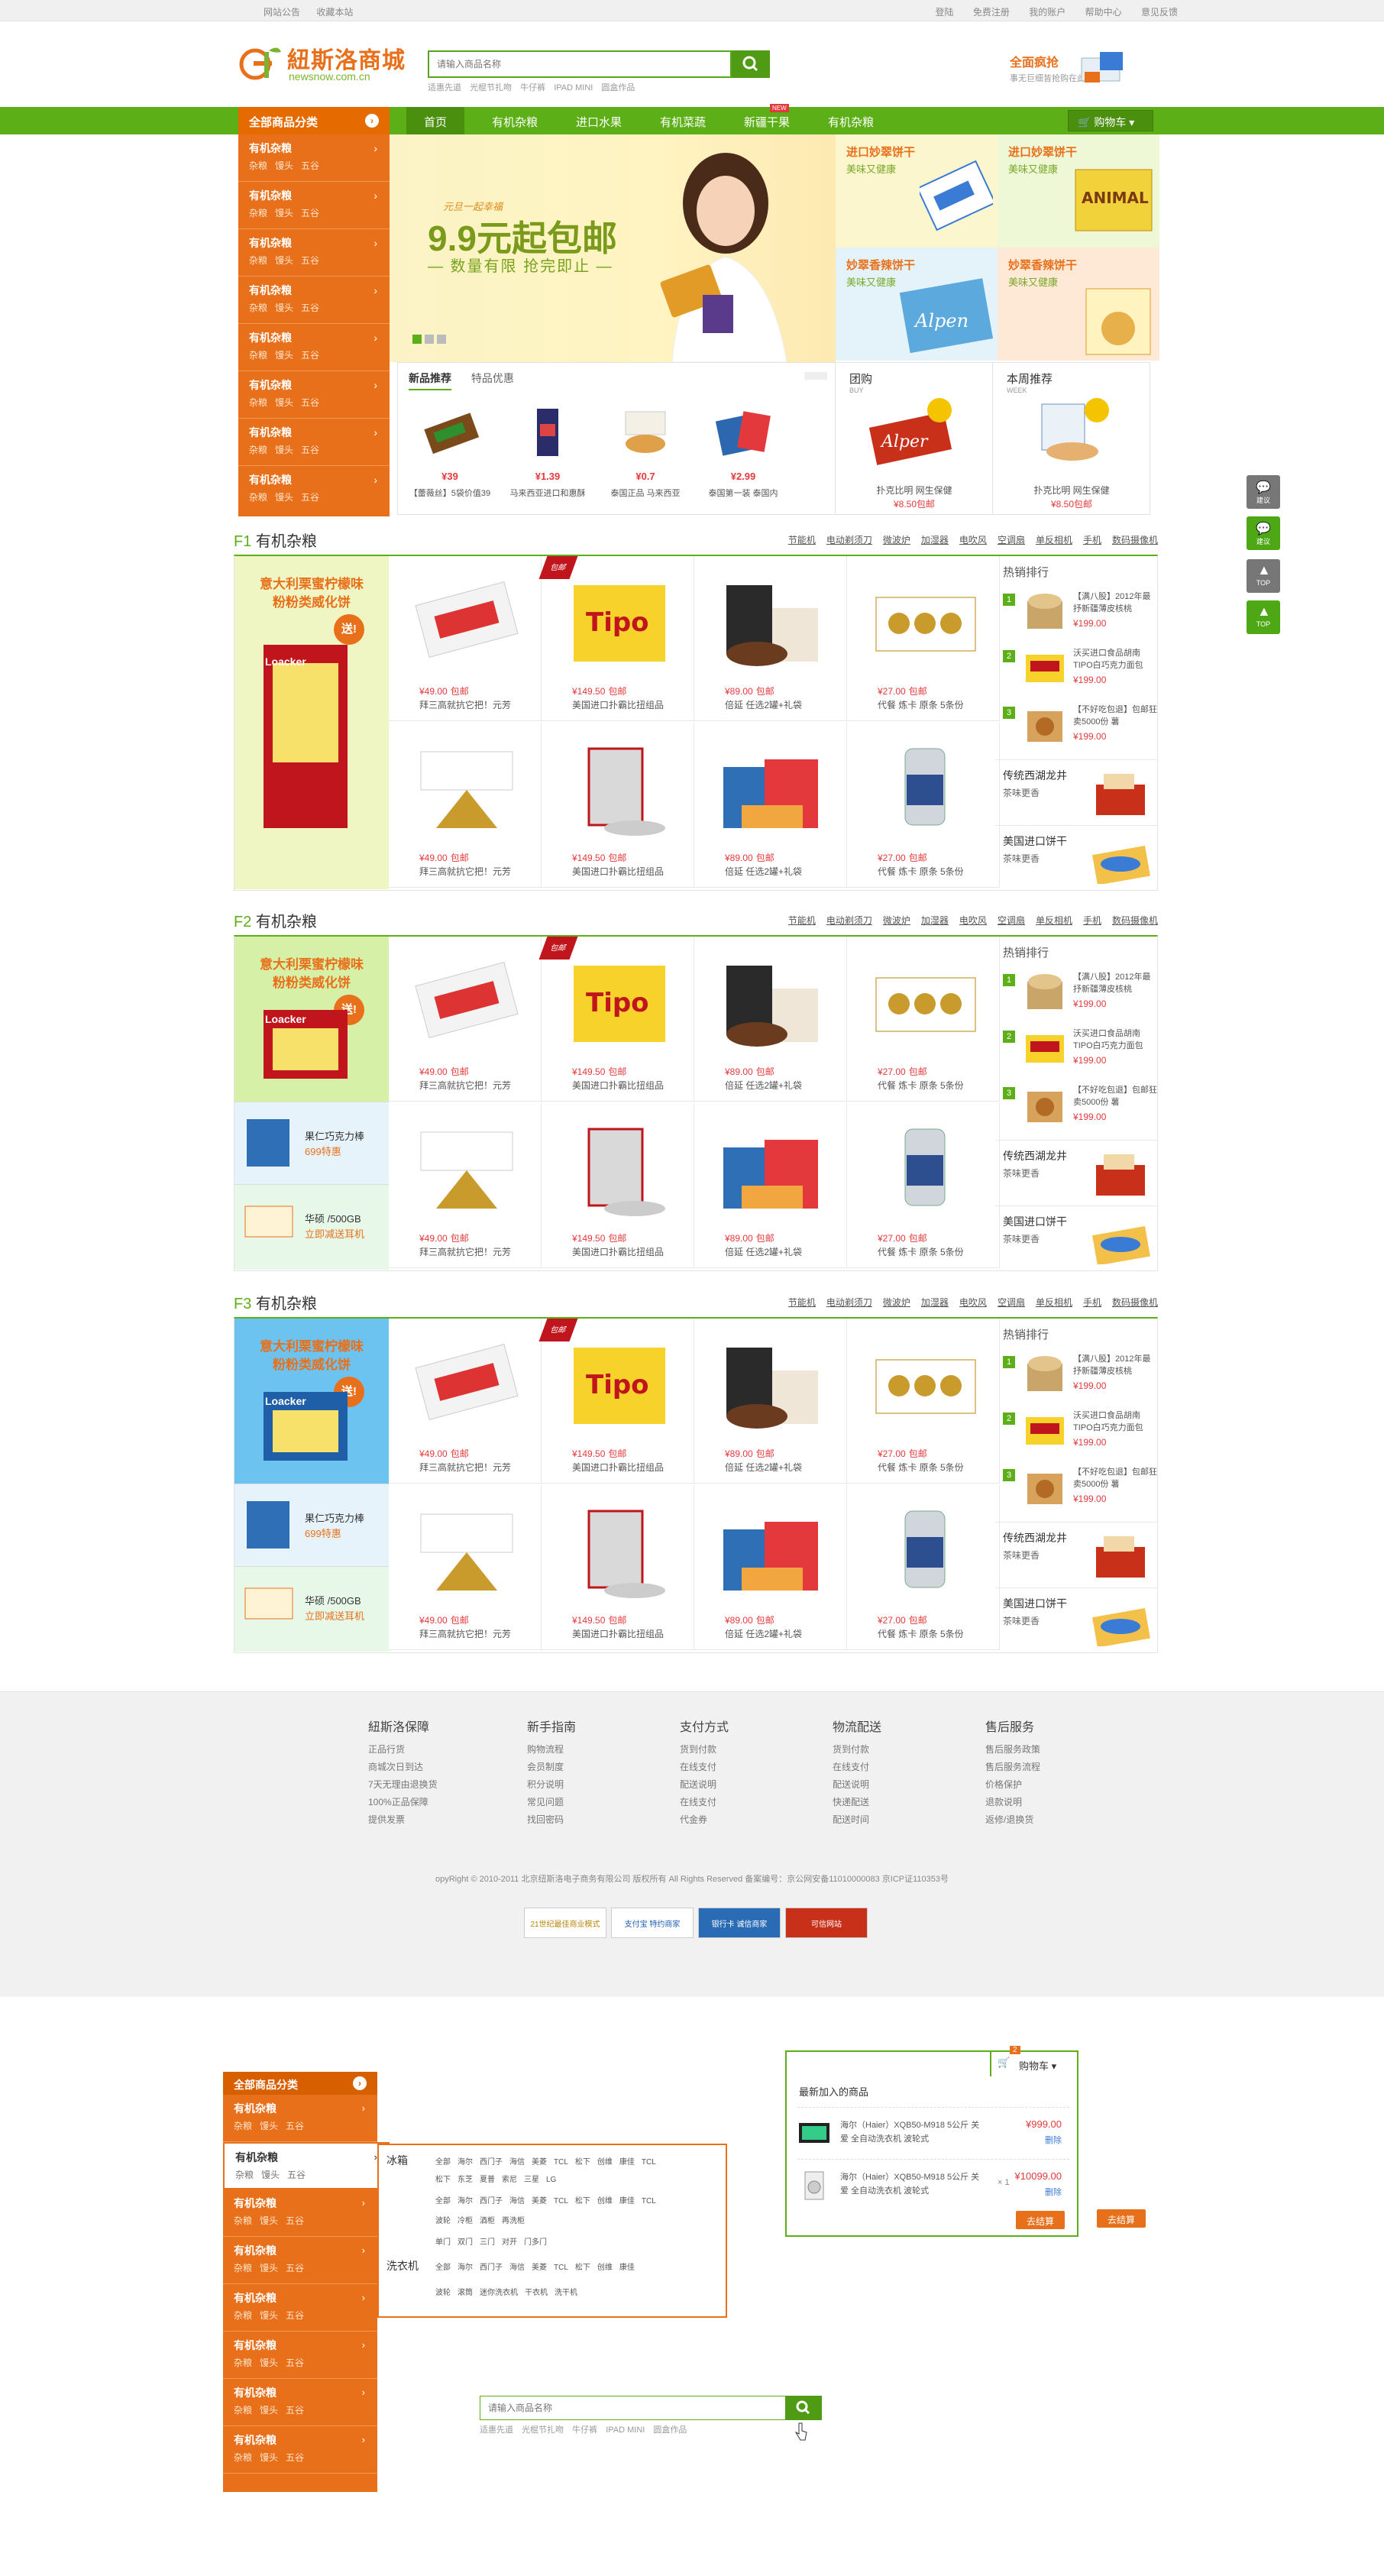 Image resolution: width=1384 pixels, height=2576 pixels. Describe the element at coordinates (618, 87) in the screenshot. I see `hot-word: 圆盒作品` at that location.